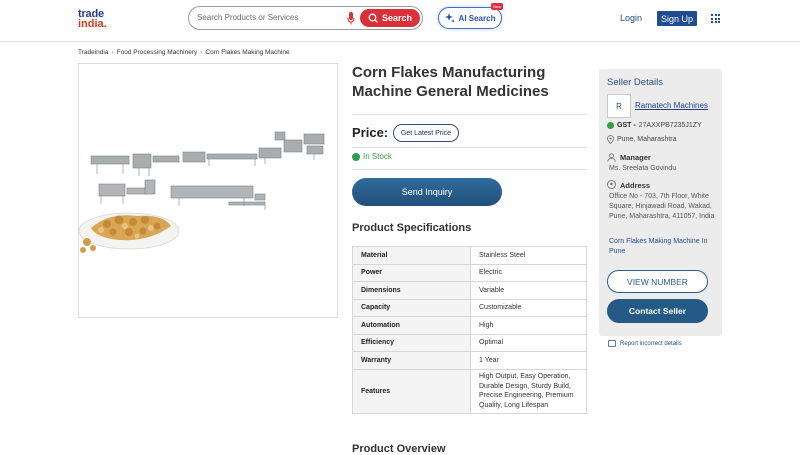 Image resolution: width=800 pixels, height=455 pixels. I want to click on specifications-heading: Product Specifications, so click(412, 228).